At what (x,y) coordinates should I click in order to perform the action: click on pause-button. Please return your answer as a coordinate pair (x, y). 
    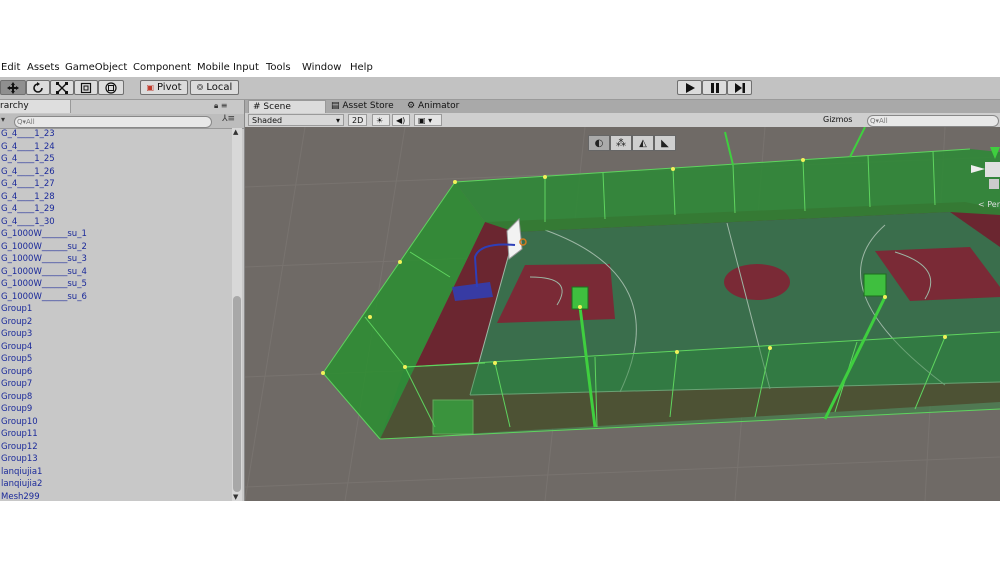
    Looking at the image, I should click on (714, 87).